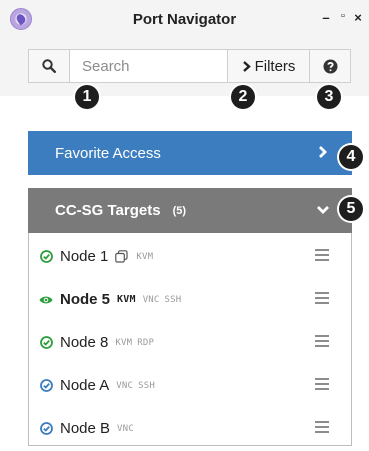 The image size is (369, 451). I want to click on target-row-node-1: Node 1 KVM, so click(190, 256).